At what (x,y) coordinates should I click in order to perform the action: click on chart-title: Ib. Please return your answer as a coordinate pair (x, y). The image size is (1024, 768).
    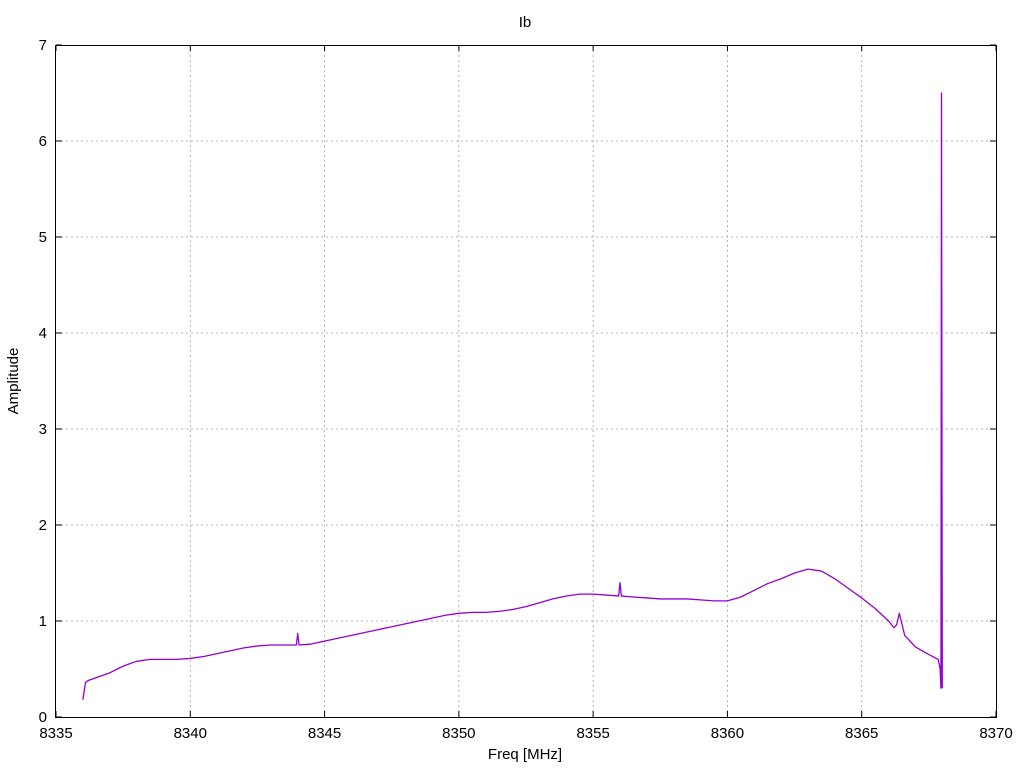
    Looking at the image, I should click on (525, 22).